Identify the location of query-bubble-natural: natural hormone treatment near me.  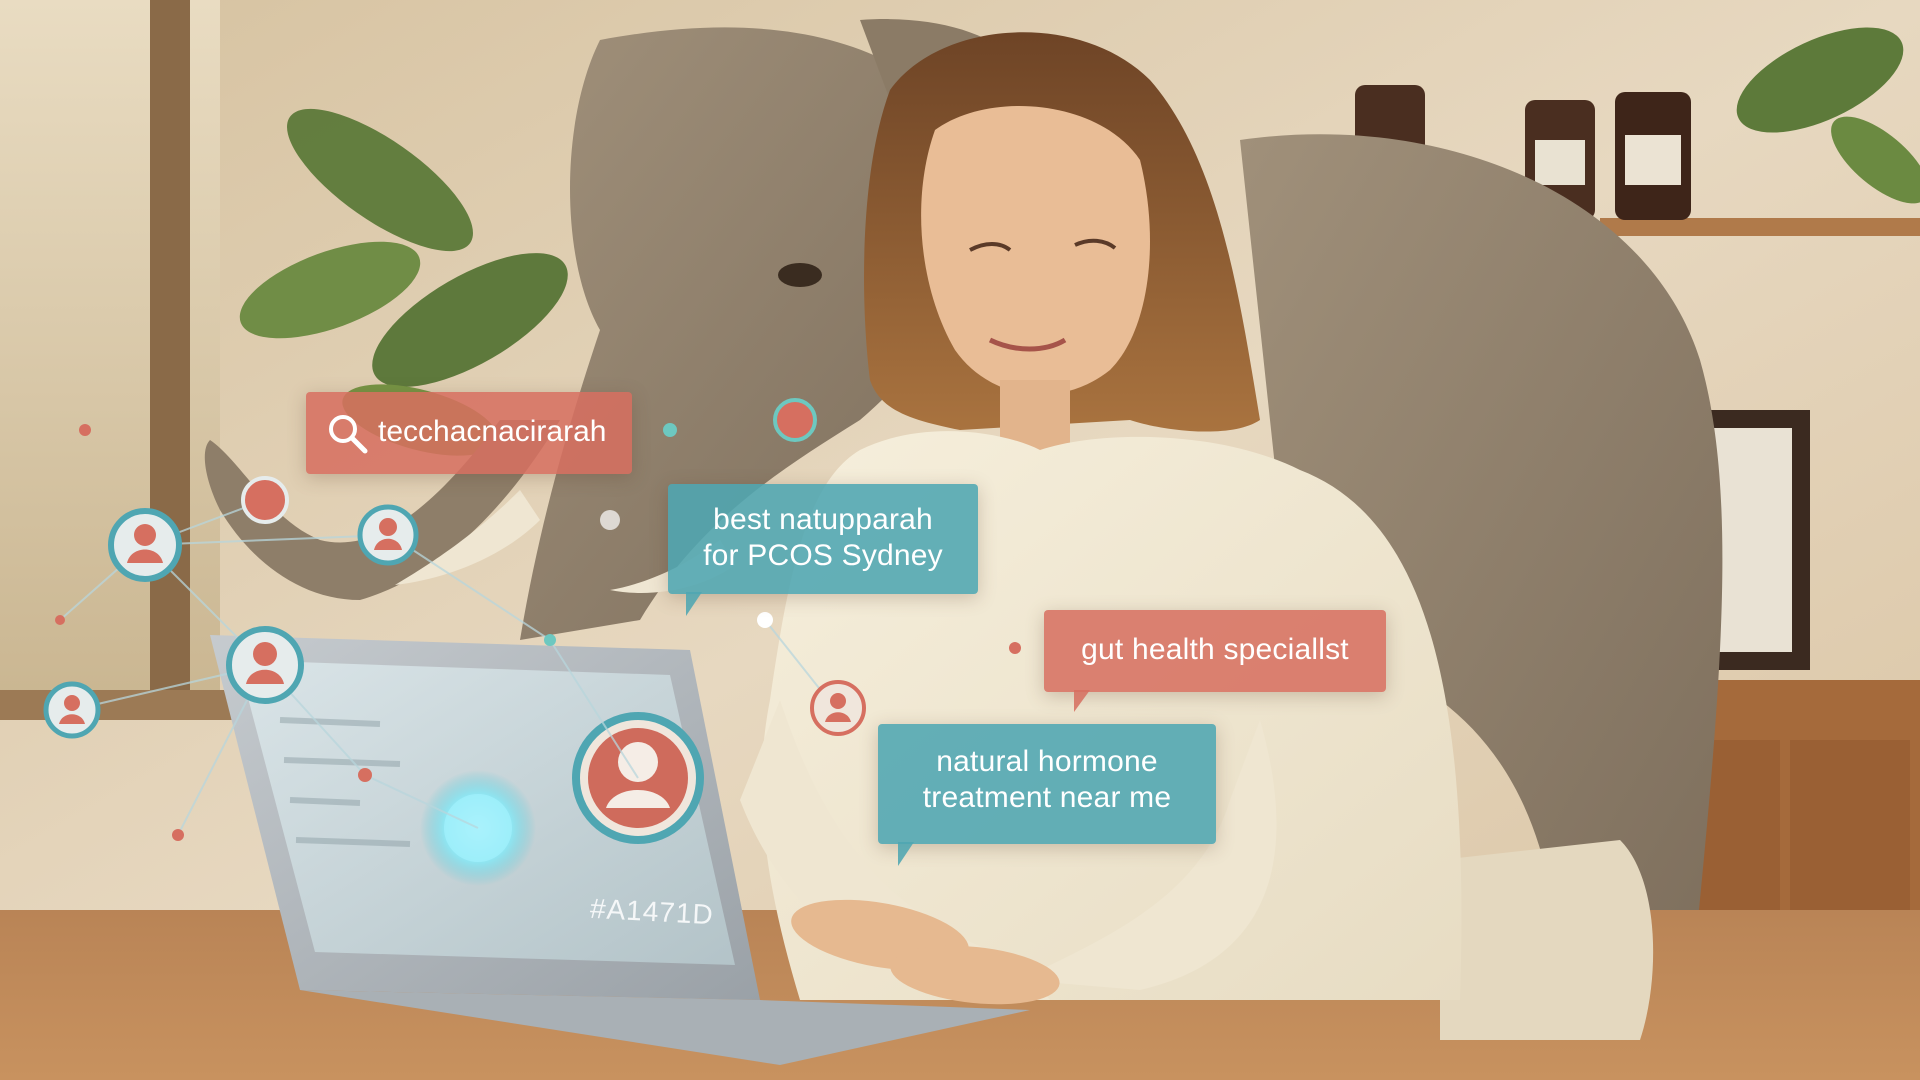
(1047, 795).